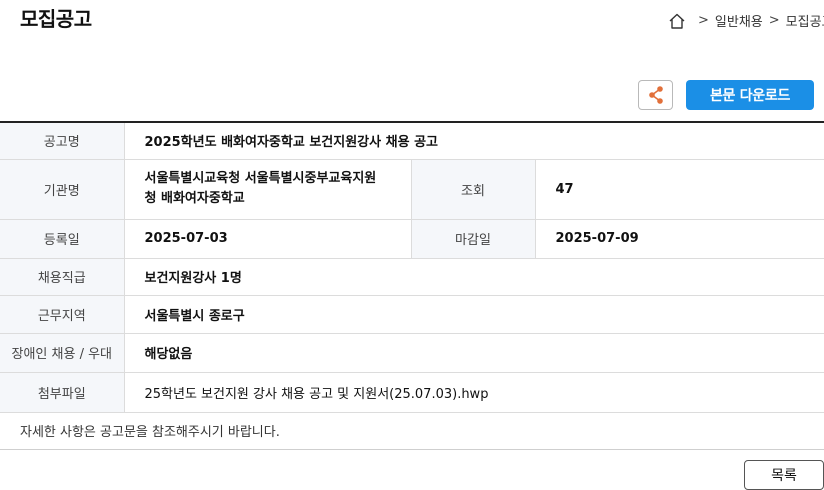 This screenshot has height=490, width=824. Describe the element at coordinates (474, 141) in the screenshot. I see `title-value: 2025학년도 배화여자중학교 보건지원강사 채용 공고` at that location.